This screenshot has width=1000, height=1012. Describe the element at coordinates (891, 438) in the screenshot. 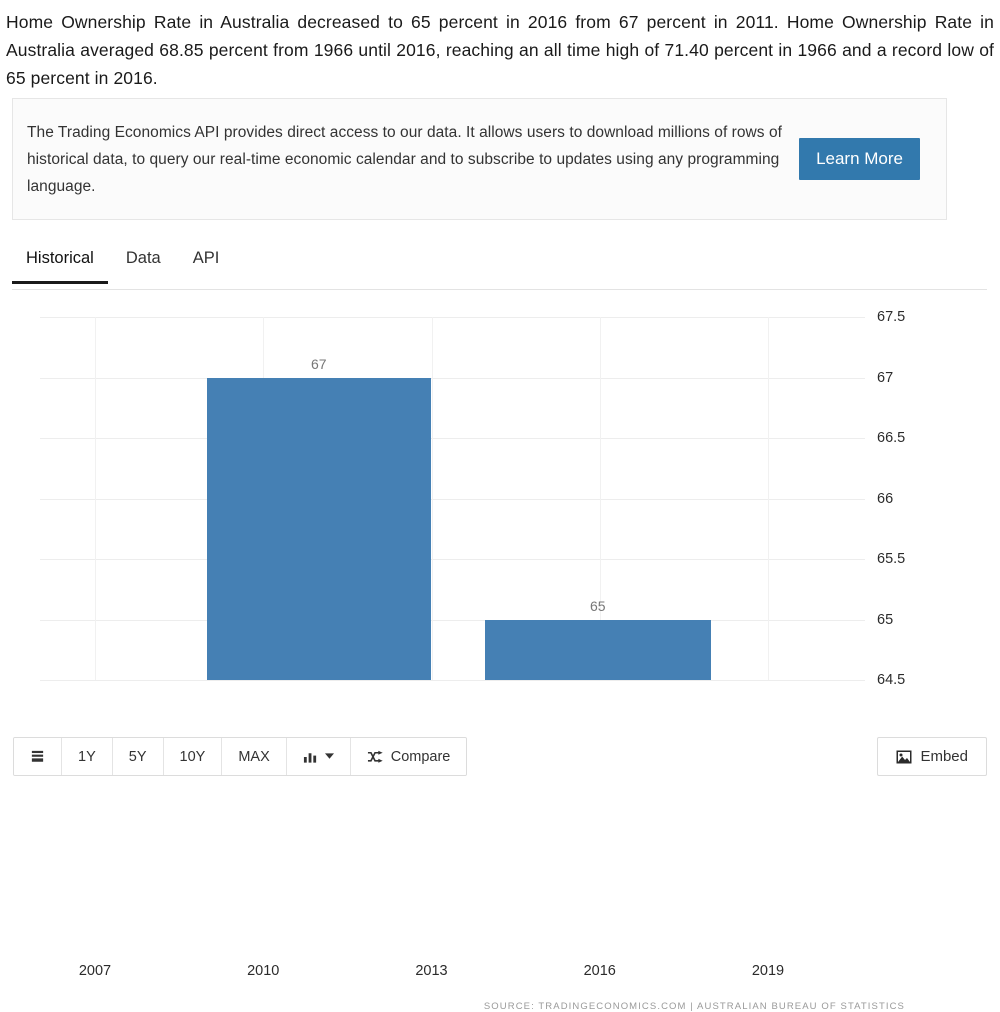

I see `y-axis-tick-label: 66.5` at that location.